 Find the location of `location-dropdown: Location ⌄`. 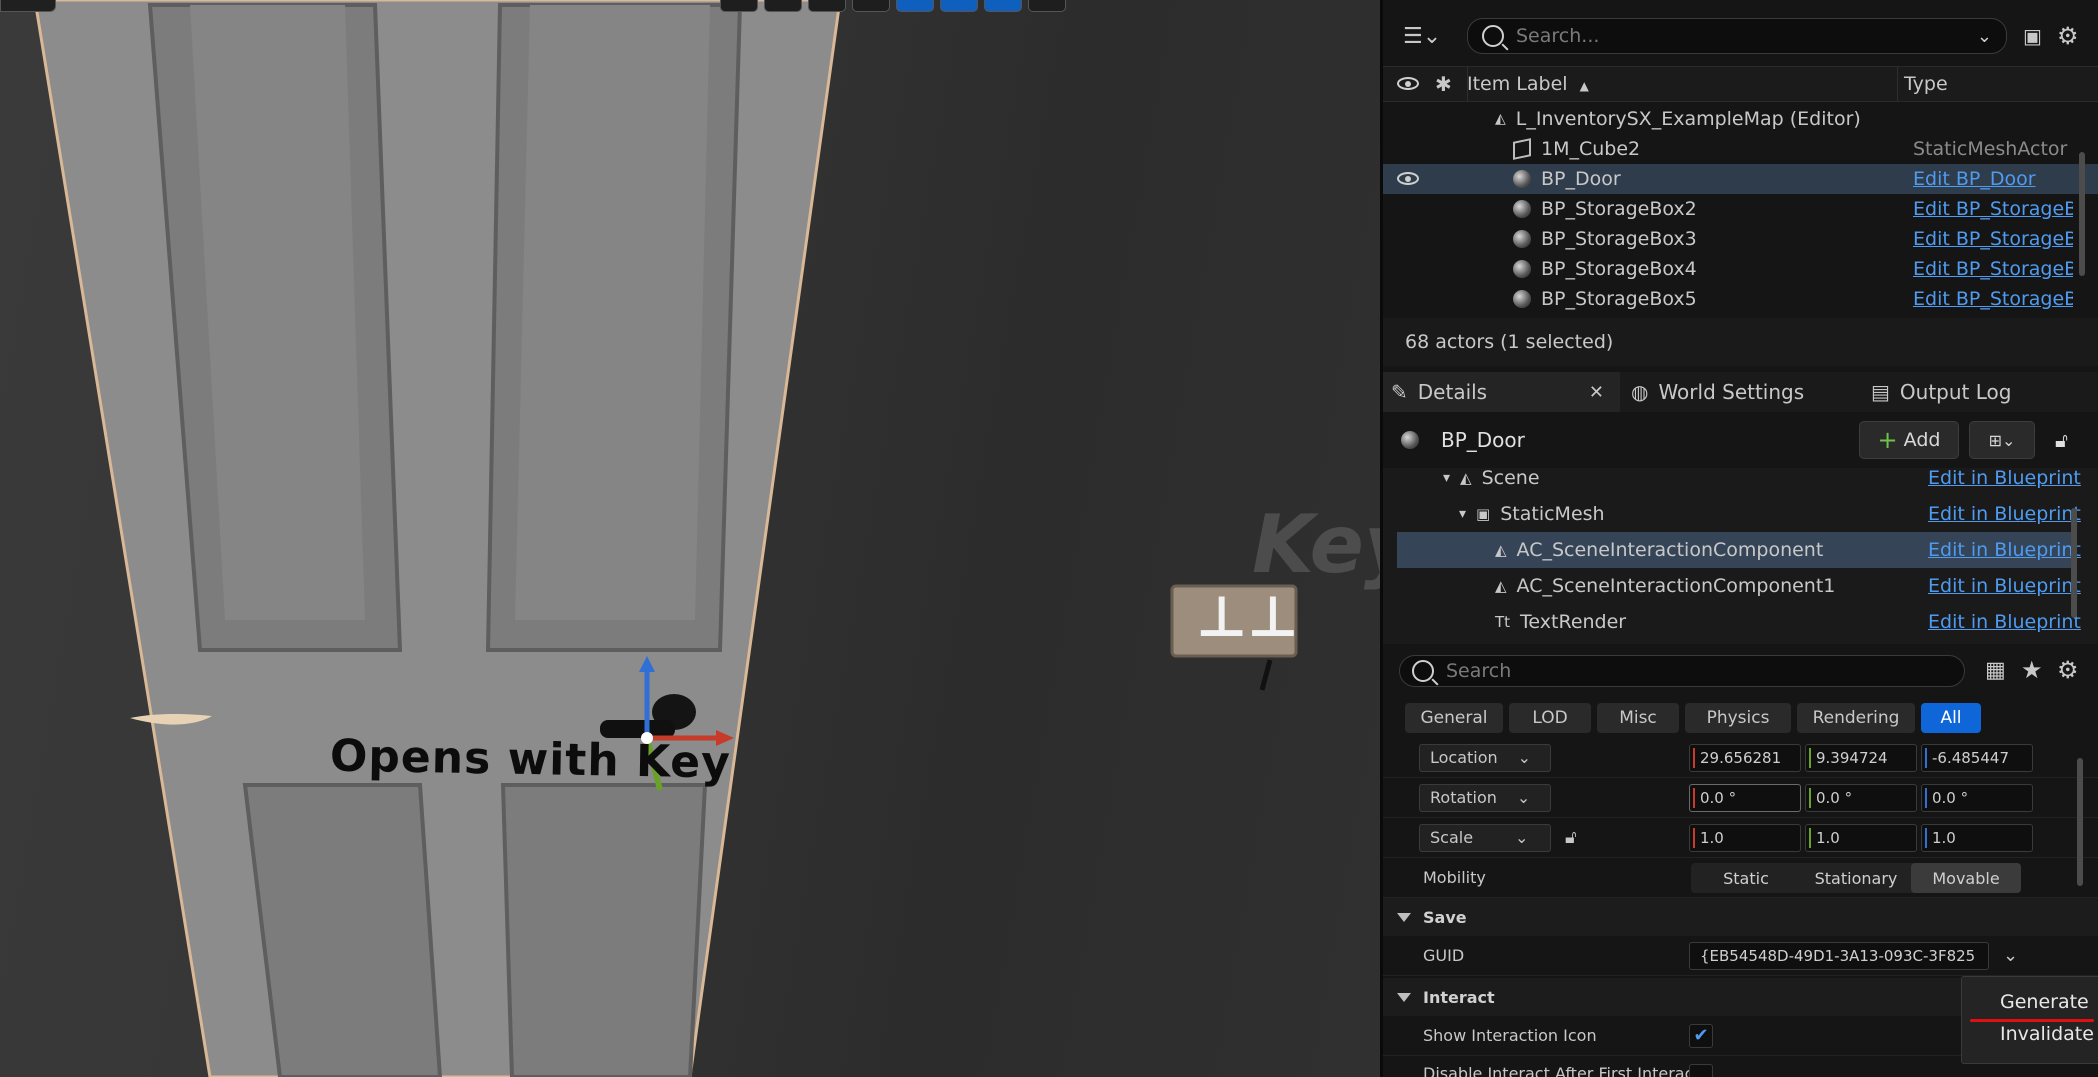

location-dropdown: Location ⌄ is located at coordinates (1485, 757).